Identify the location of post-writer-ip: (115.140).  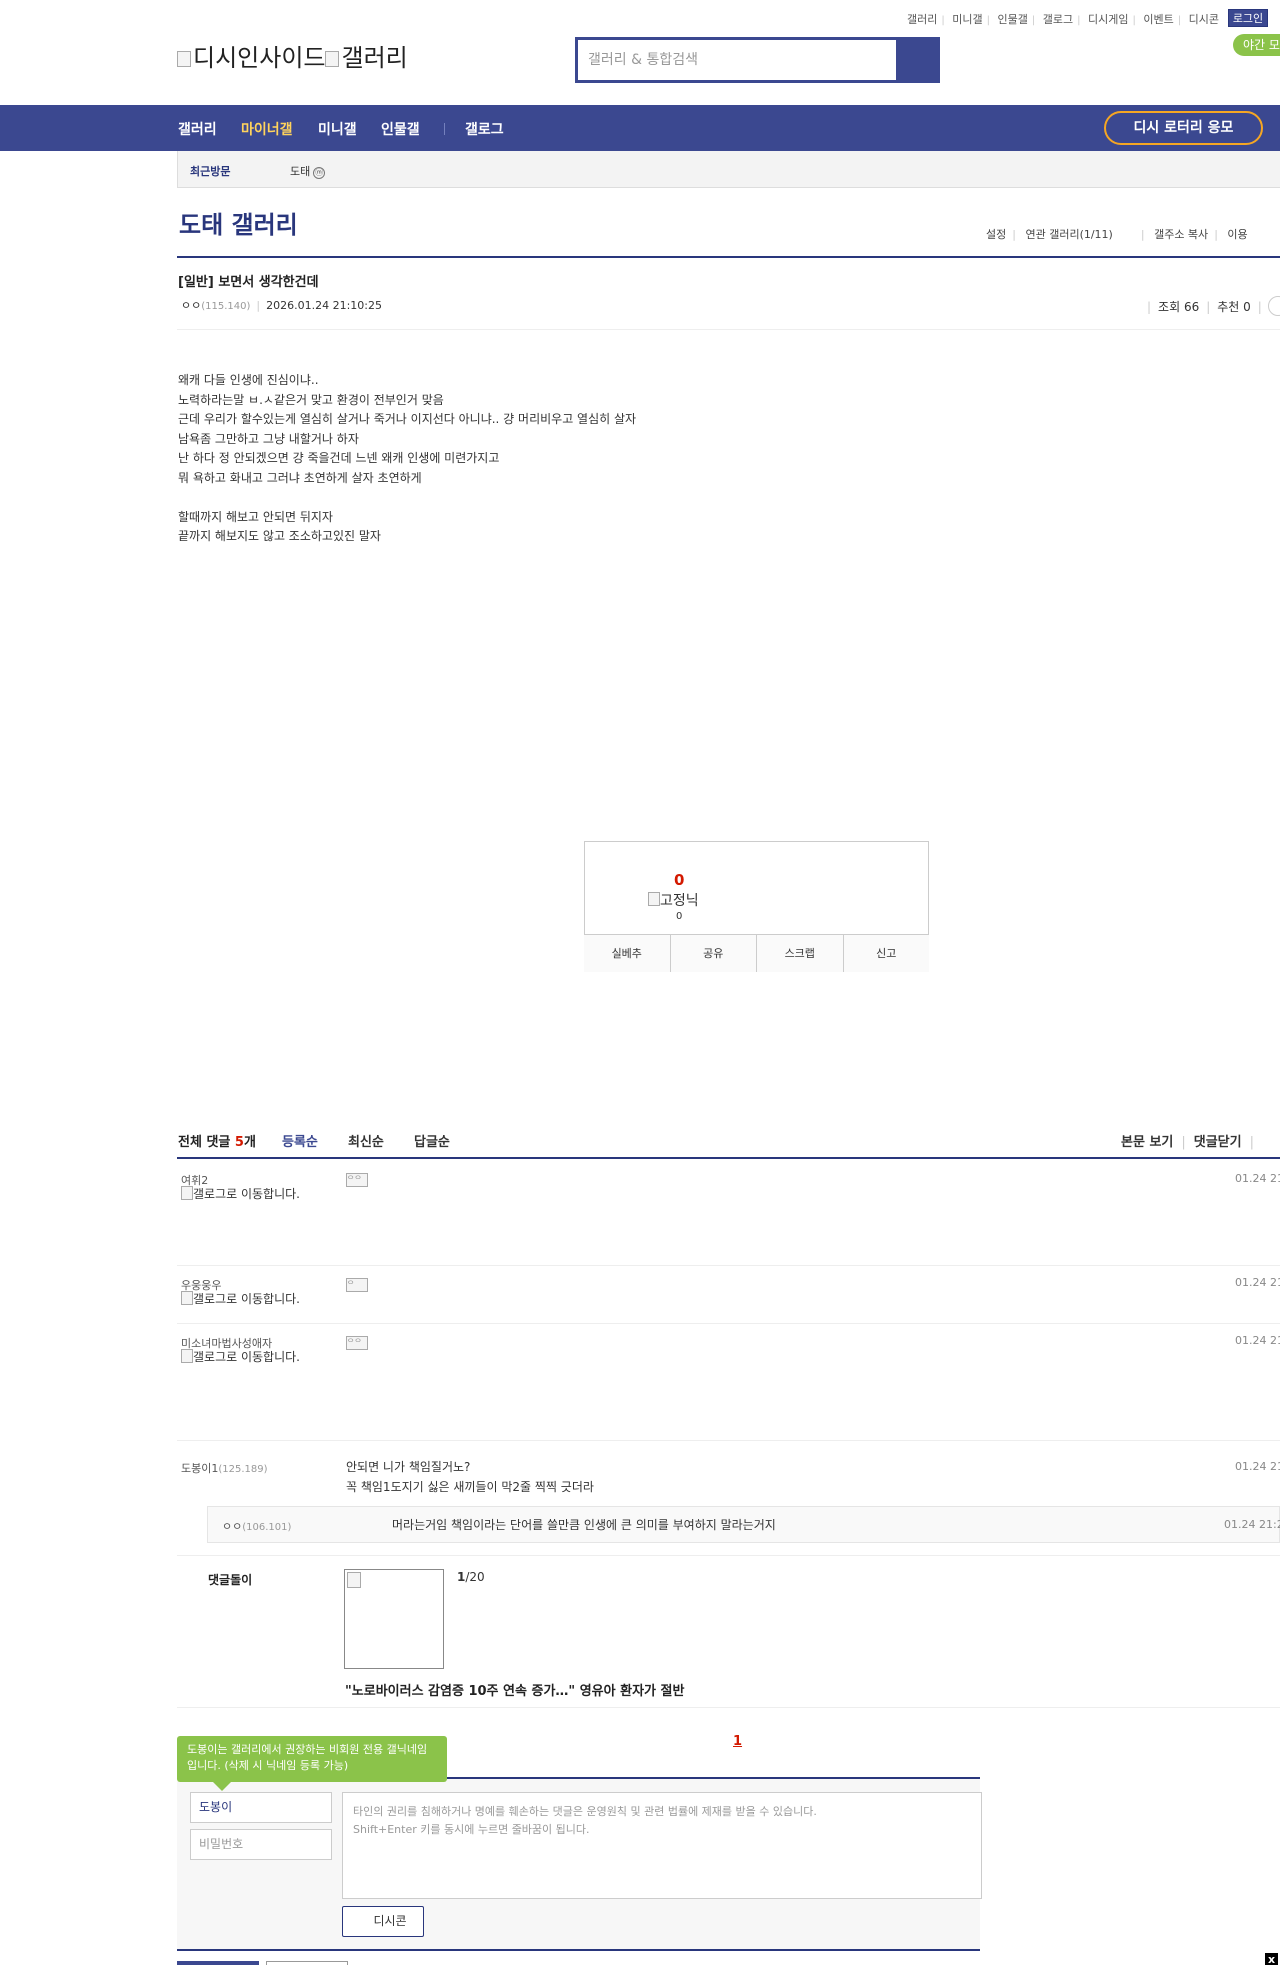
(226, 306).